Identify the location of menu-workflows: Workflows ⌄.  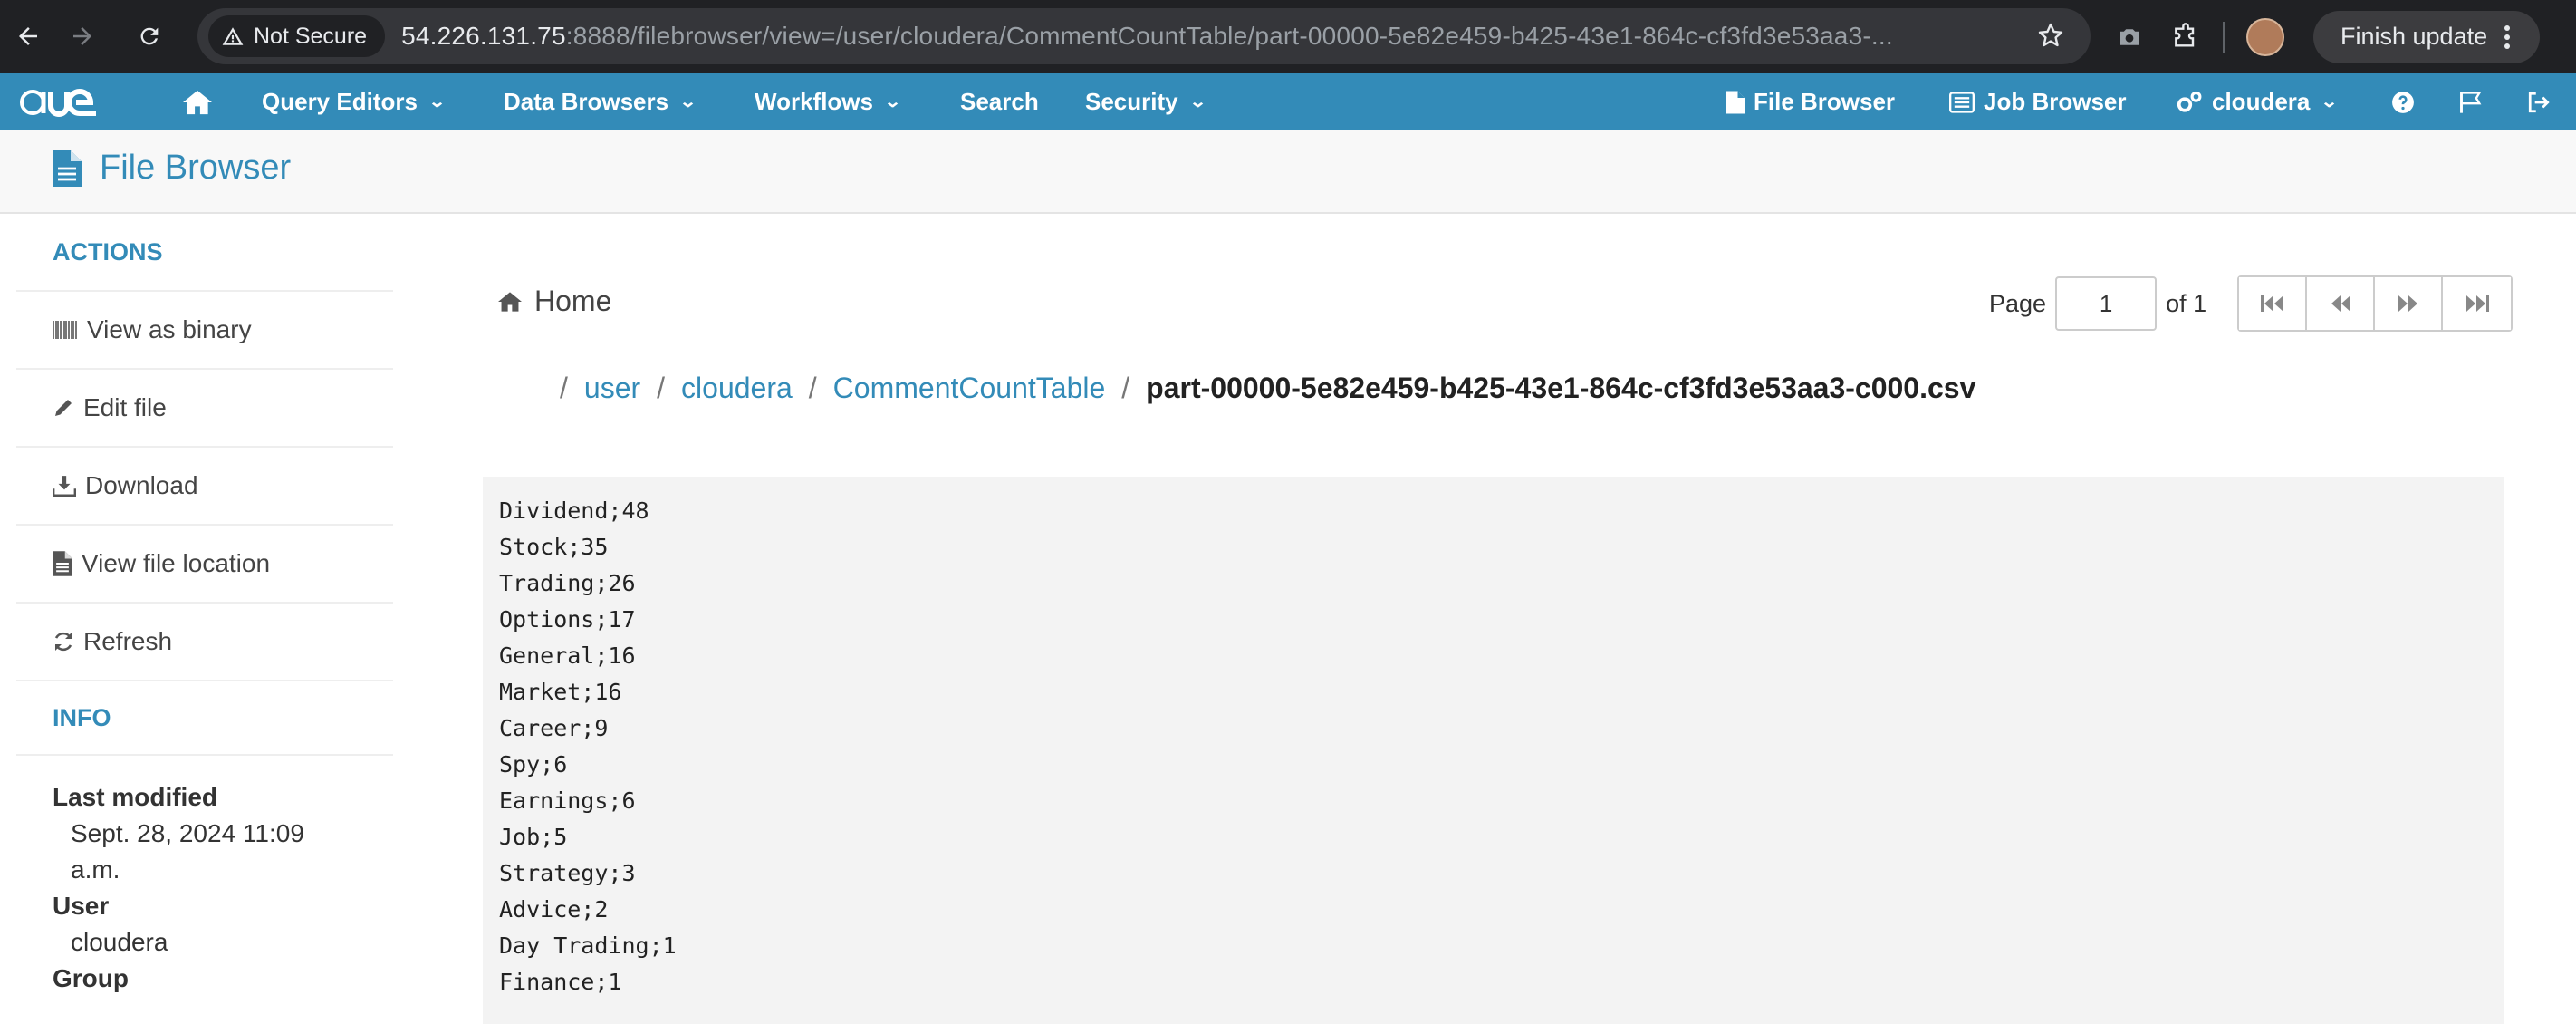
(828, 101).